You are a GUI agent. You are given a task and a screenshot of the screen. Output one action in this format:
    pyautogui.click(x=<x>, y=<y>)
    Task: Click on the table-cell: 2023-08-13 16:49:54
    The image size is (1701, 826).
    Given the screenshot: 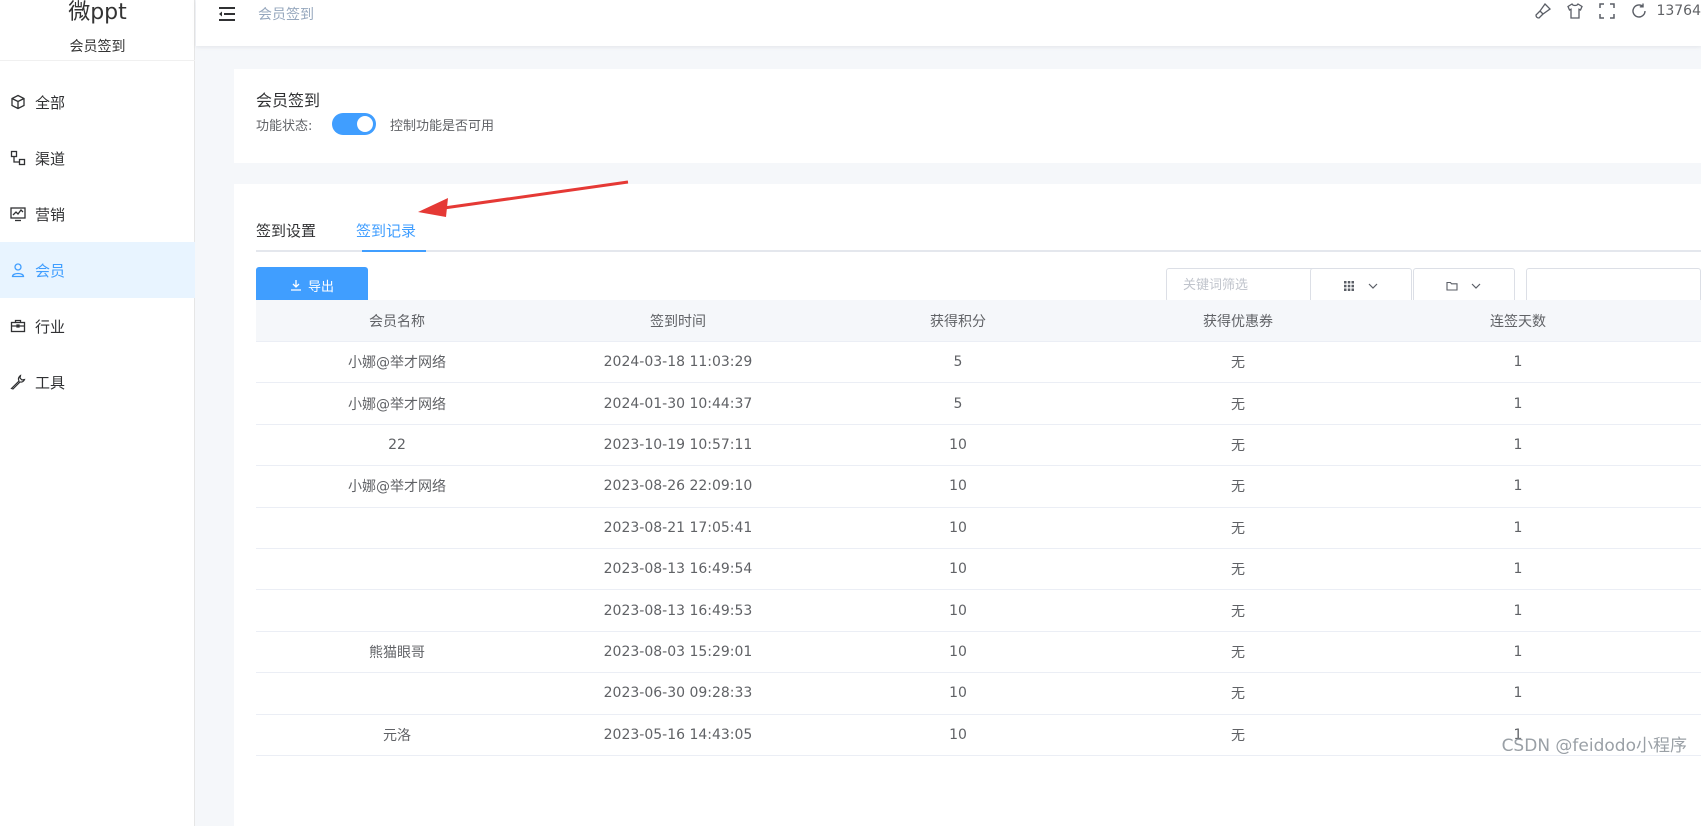 What is the action you would take?
    pyautogui.click(x=678, y=569)
    